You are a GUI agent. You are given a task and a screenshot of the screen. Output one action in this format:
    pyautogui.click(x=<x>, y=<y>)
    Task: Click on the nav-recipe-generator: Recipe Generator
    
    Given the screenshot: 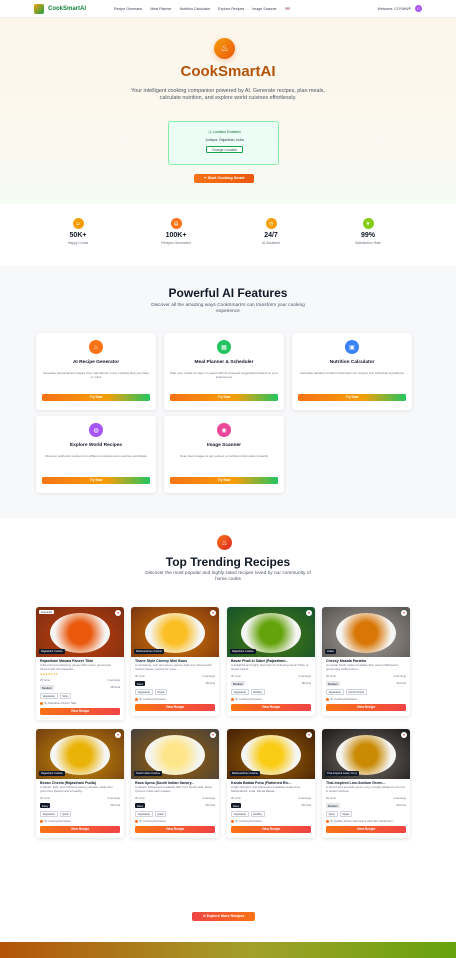 What is the action you would take?
    pyautogui.click(x=128, y=9)
    